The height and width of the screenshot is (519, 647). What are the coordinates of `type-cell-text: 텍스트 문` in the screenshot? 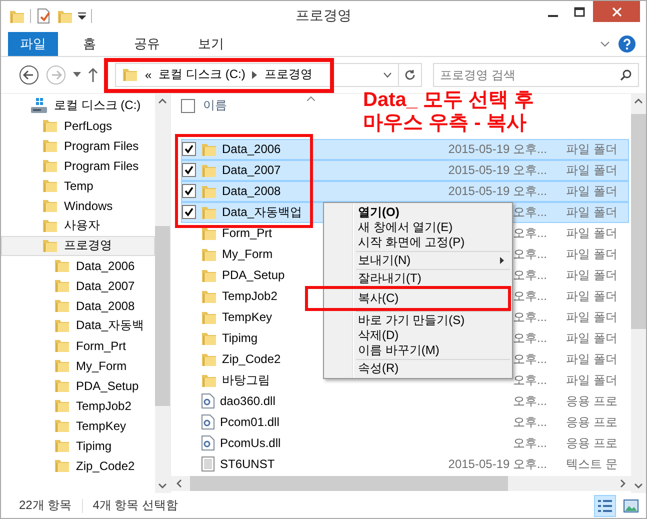 It's located at (591, 464).